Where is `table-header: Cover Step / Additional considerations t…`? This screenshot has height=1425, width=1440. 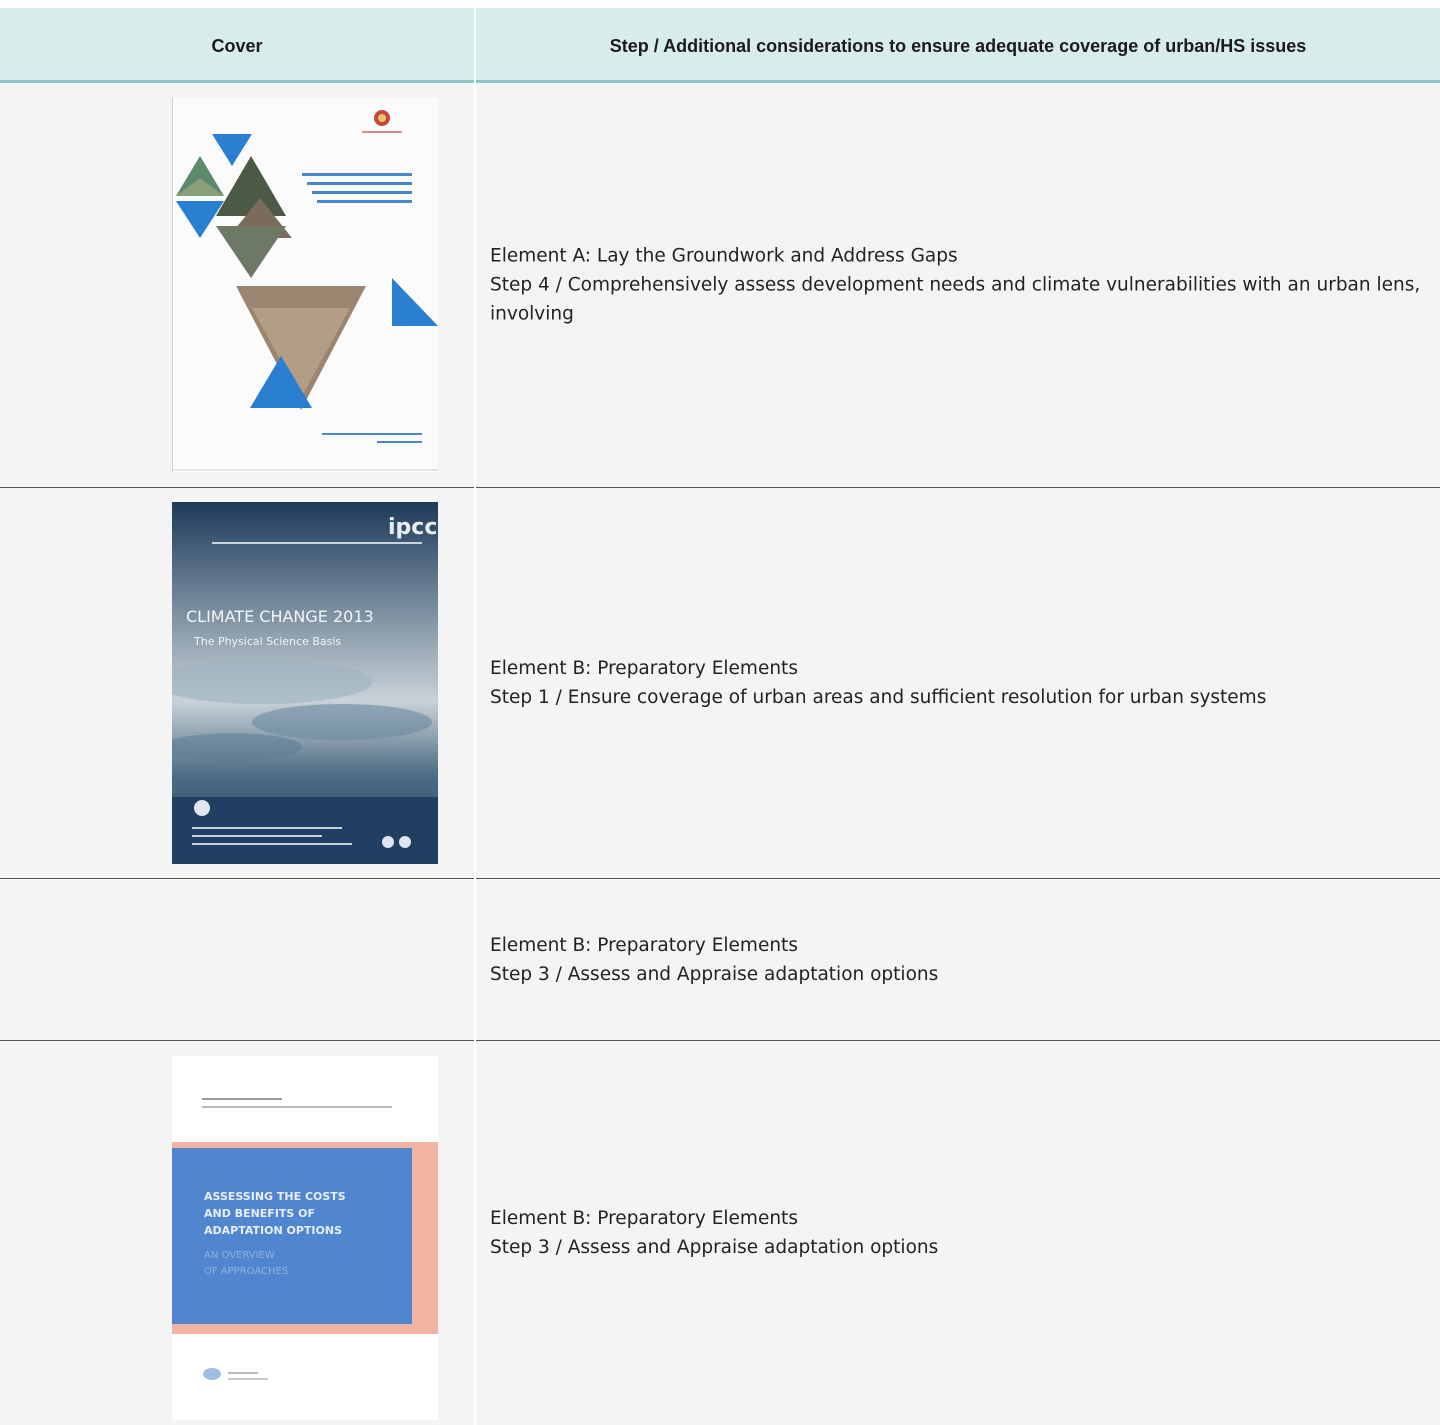
table-header: Cover Step / Additional considerations t… is located at coordinates (720, 45).